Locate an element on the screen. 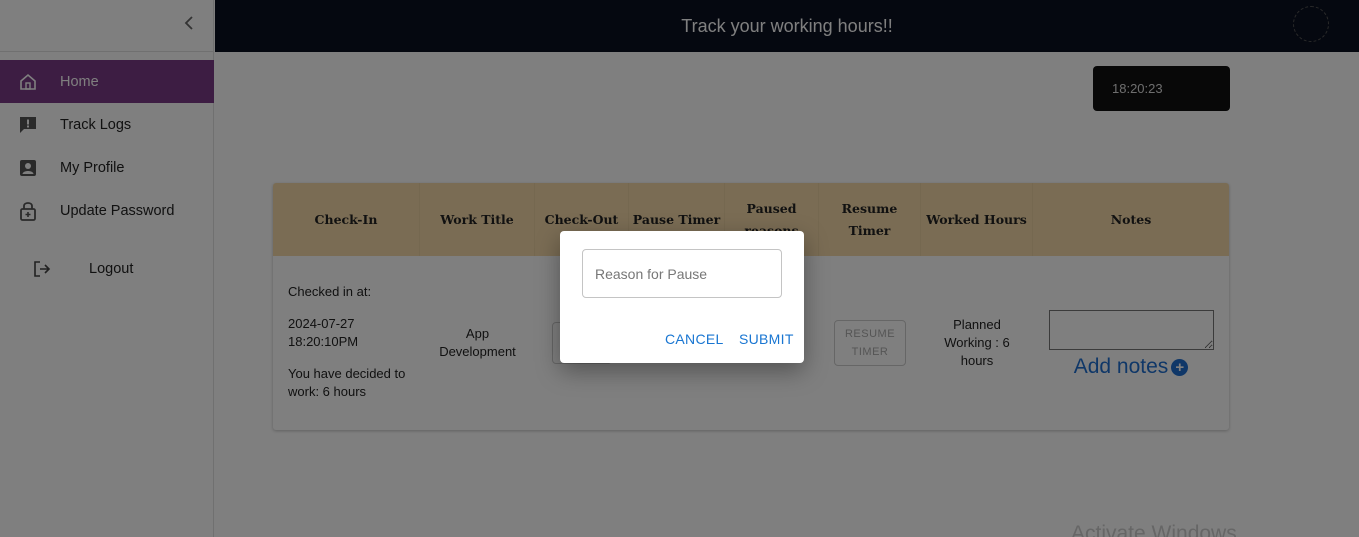  pause-reason-input is located at coordinates (682, 273).